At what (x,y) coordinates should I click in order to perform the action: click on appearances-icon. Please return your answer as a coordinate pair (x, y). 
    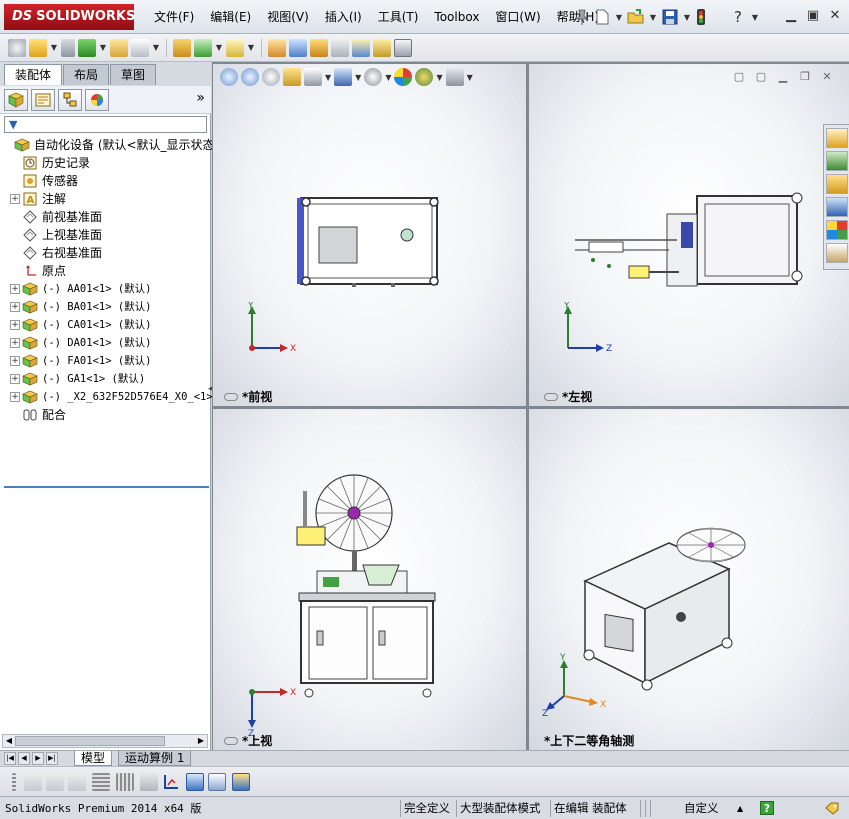
    Looking at the image, I should click on (837, 230).